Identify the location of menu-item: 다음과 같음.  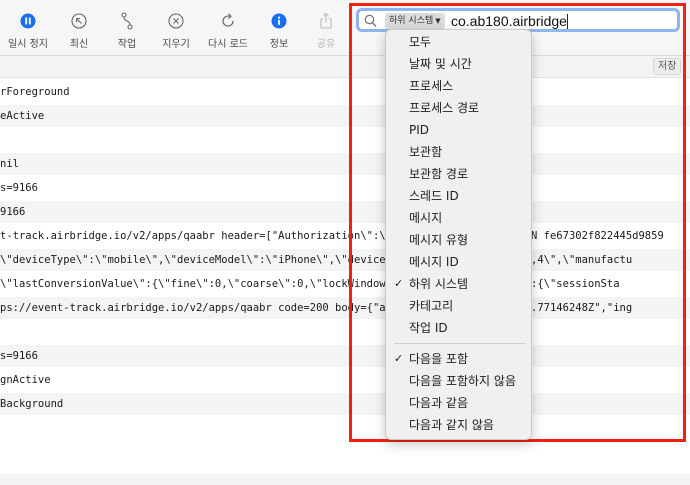
(459, 403).